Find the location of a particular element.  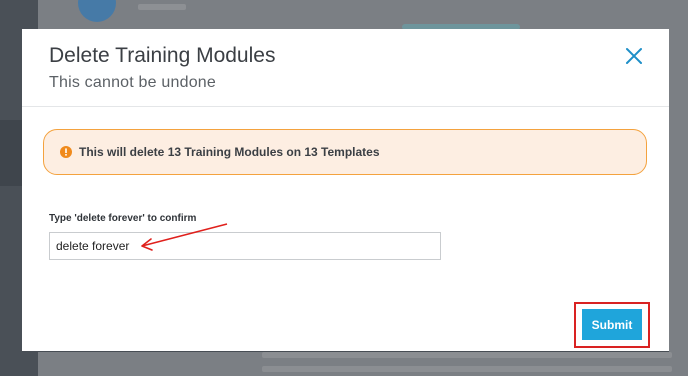

submit-button: Submit is located at coordinates (612, 324).